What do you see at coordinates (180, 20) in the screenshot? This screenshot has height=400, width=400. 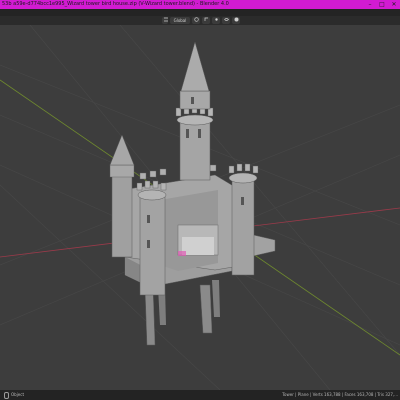 I see `transform-orientation-select: Global` at bounding box center [180, 20].